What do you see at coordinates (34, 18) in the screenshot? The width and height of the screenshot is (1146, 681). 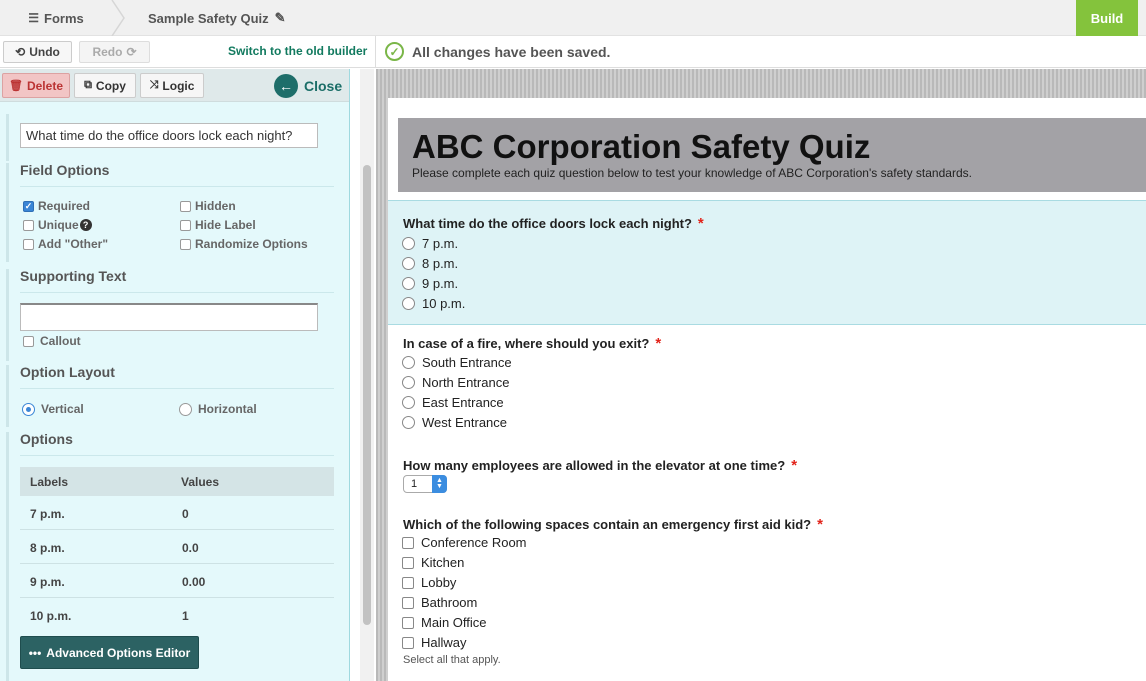 I see `list-icon: ☰` at bounding box center [34, 18].